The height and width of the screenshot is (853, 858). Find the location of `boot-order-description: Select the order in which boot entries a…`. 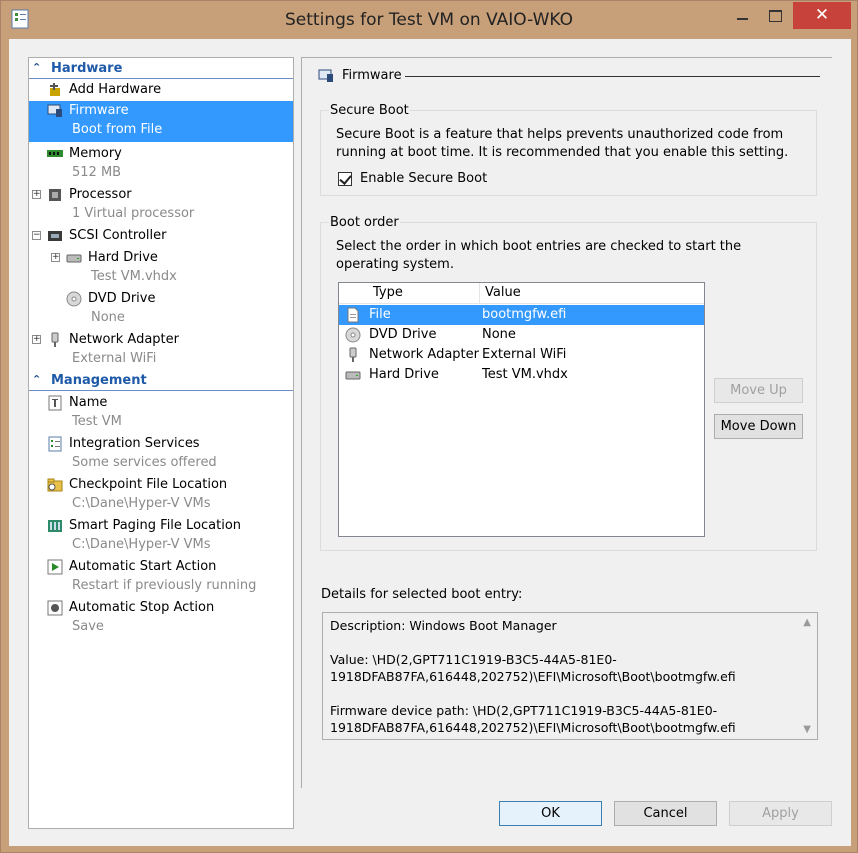

boot-order-description: Select the order in which boot entries a… is located at coordinates (539, 255).